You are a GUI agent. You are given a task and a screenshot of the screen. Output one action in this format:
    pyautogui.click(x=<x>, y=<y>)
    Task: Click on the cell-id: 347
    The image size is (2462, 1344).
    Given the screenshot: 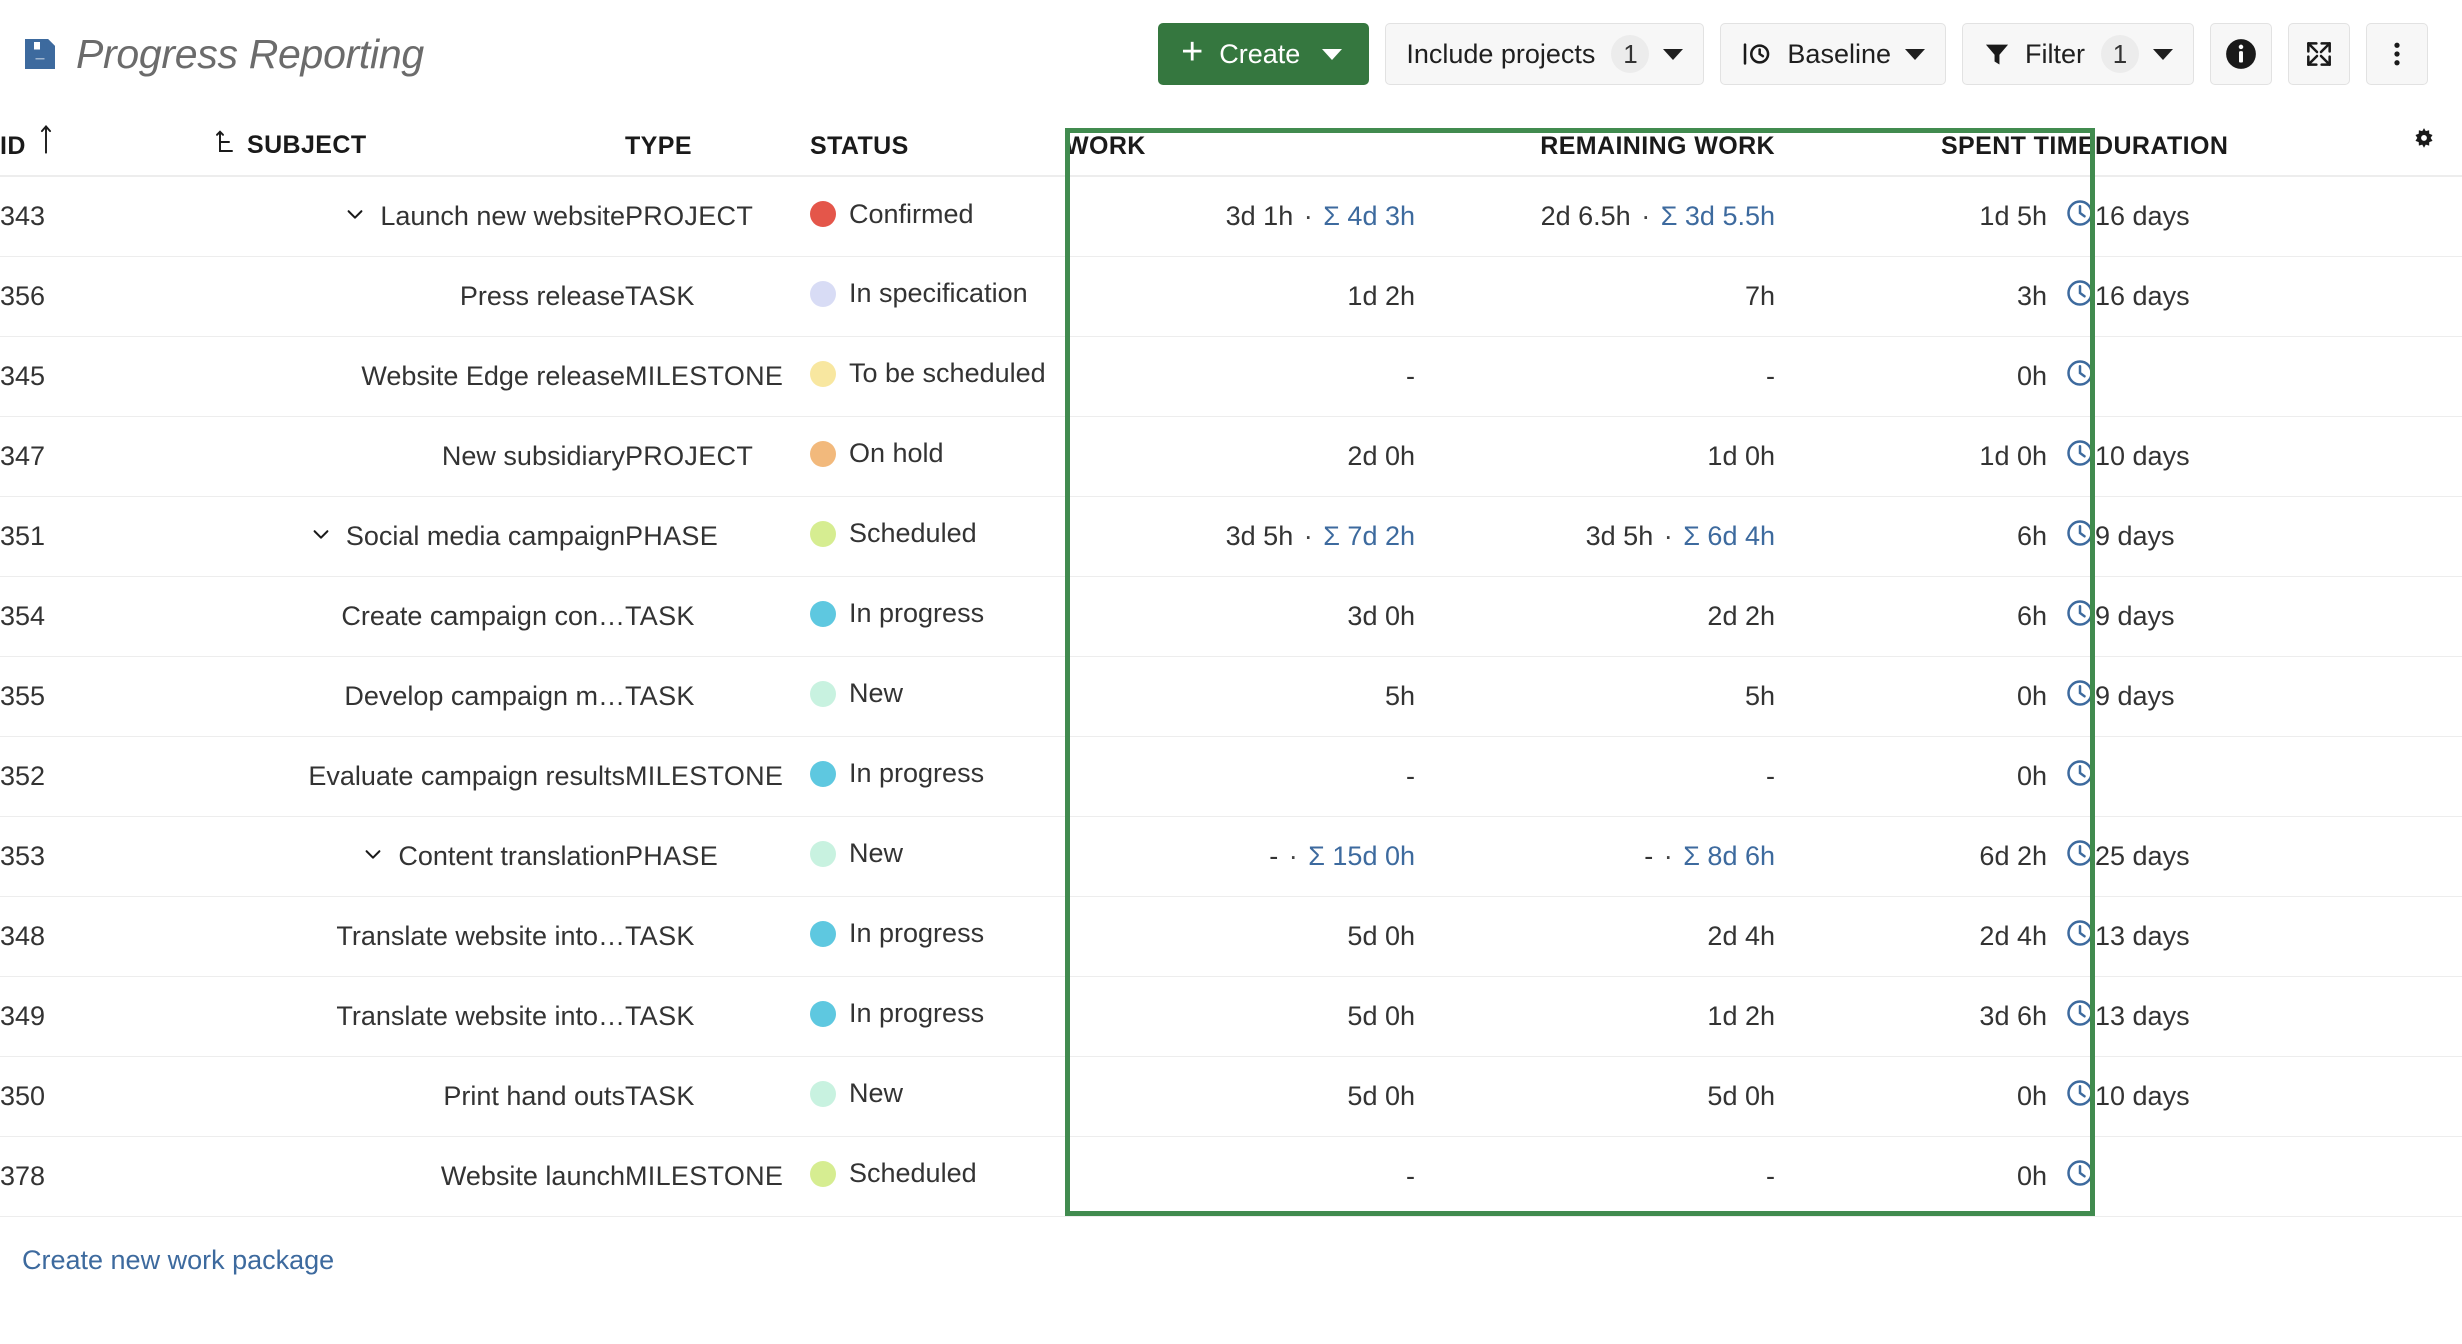 What is the action you would take?
    pyautogui.click(x=107, y=456)
    